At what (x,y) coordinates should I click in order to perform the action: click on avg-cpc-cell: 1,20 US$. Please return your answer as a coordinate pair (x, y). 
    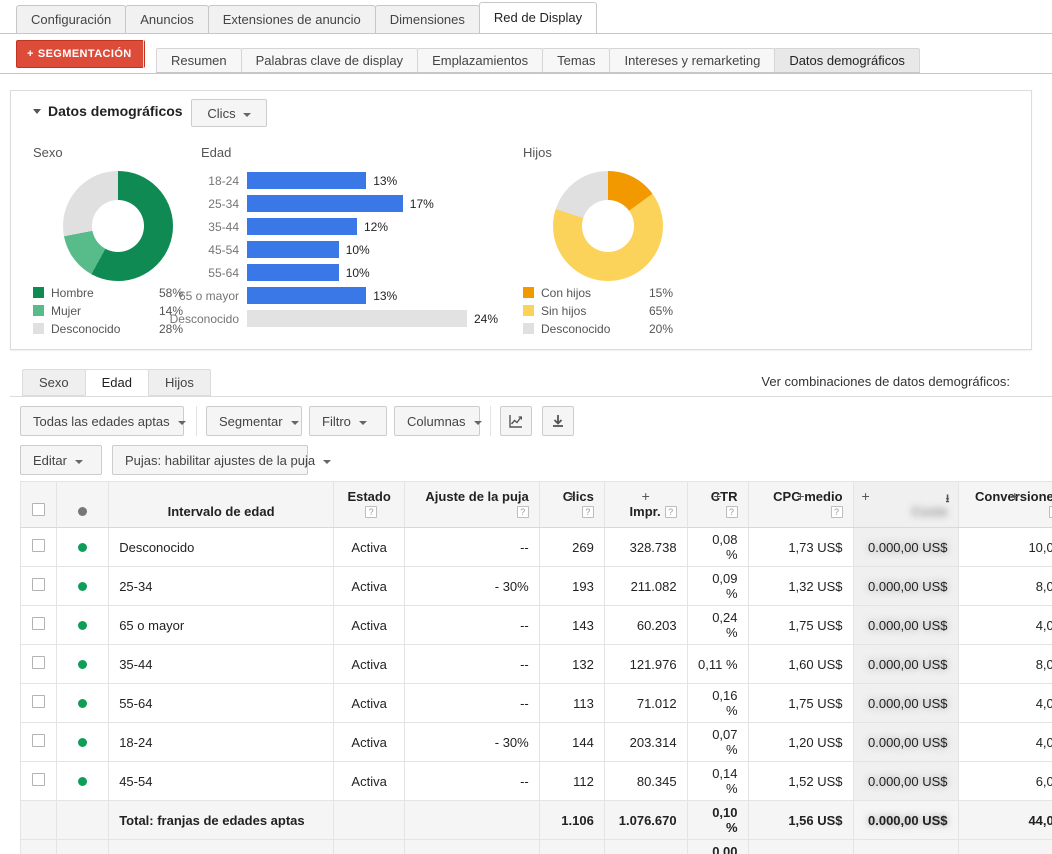
    Looking at the image, I should click on (800, 742).